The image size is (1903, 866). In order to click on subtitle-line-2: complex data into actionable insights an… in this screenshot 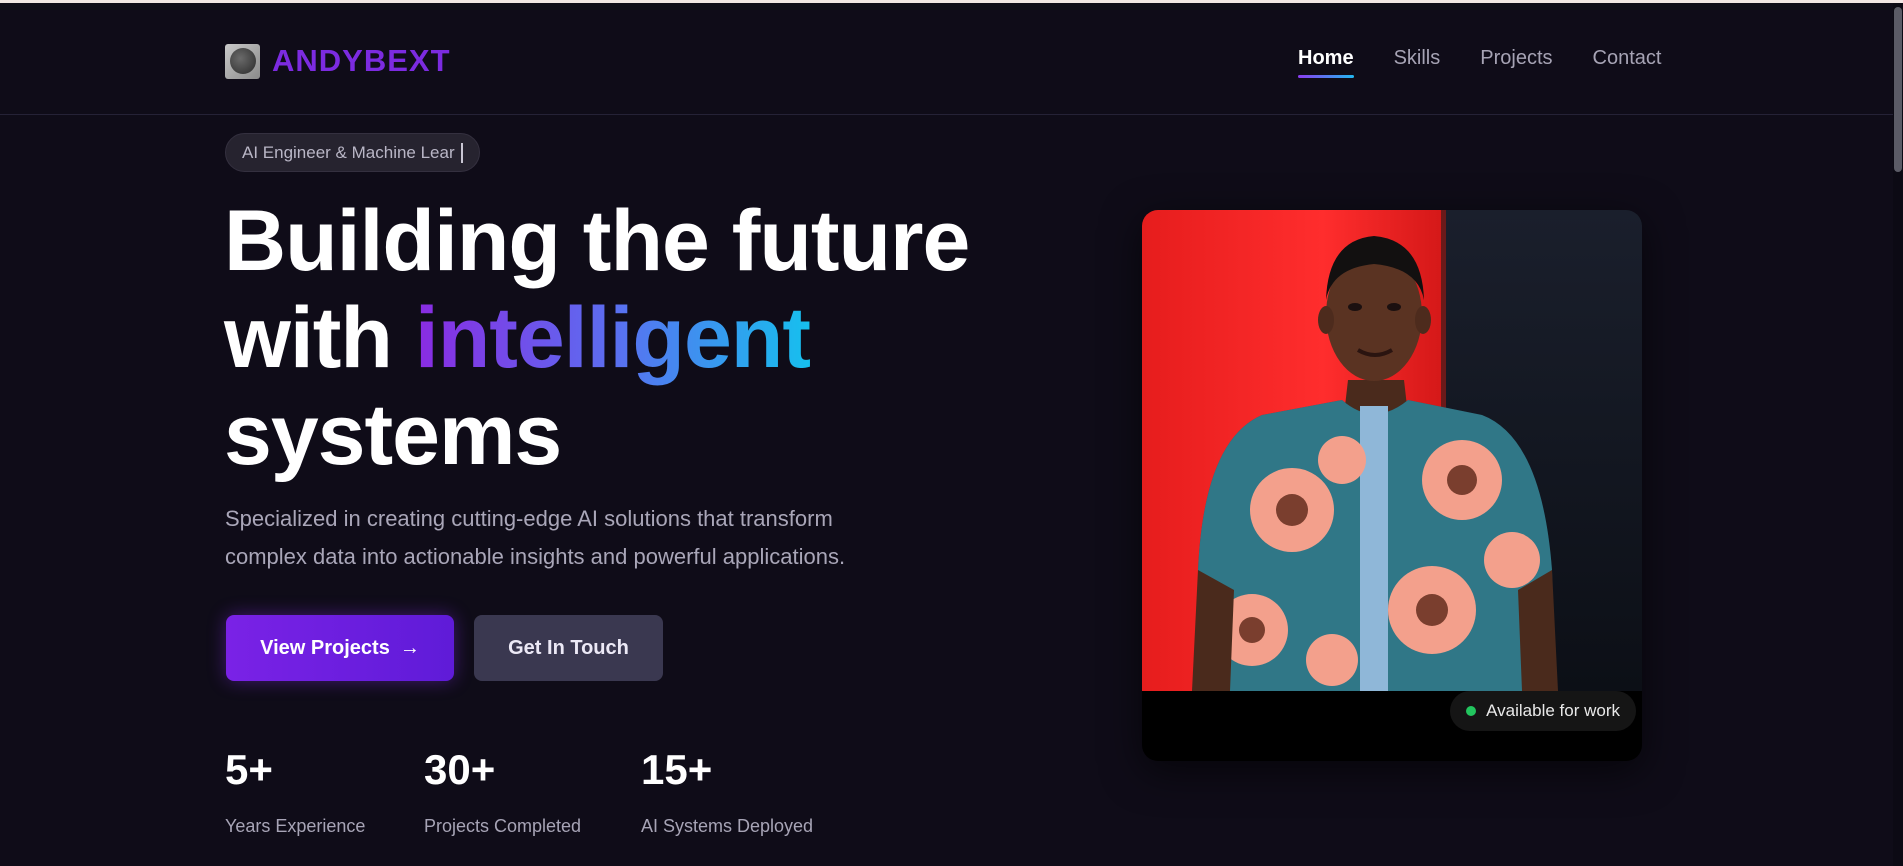, I will do `click(535, 556)`.